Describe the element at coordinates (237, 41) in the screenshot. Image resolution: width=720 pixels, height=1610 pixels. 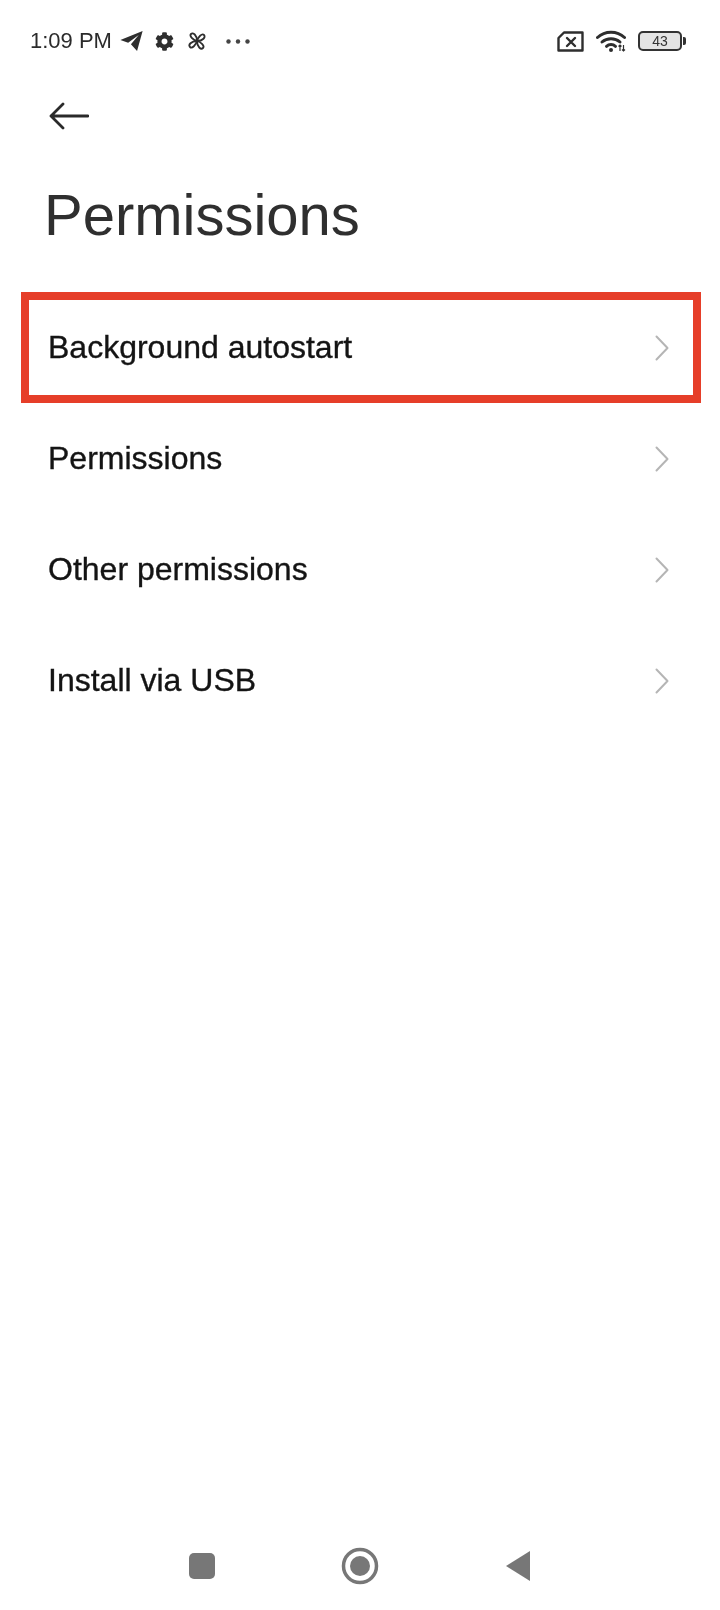
I see `more-dots-icon` at that location.